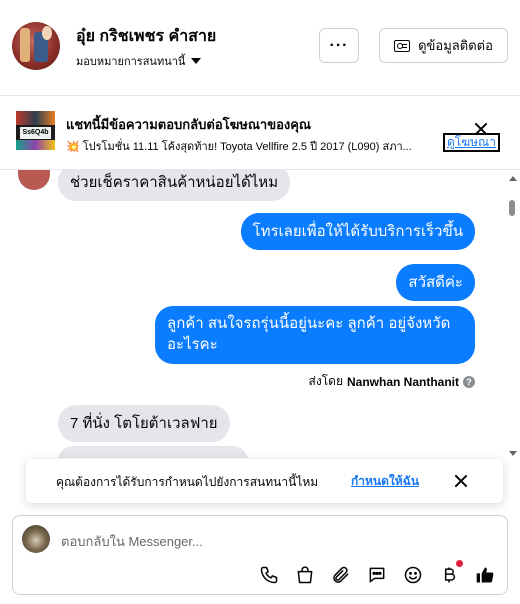  Describe the element at coordinates (512, 316) in the screenshot. I see `thread-scrollbar` at that location.